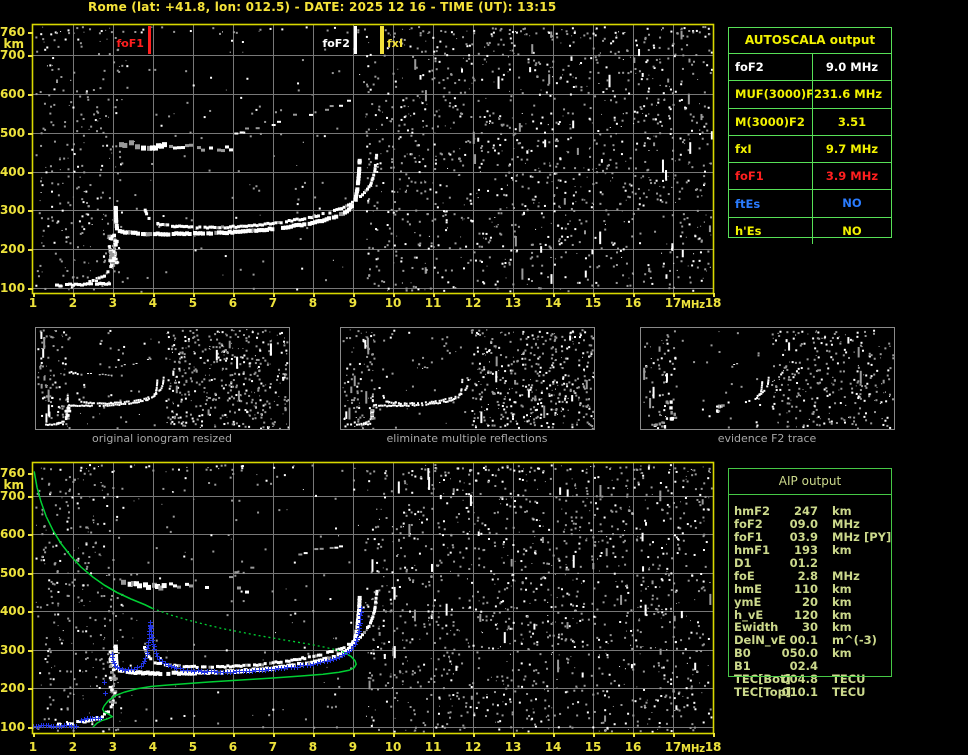 The width and height of the screenshot is (968, 755). I want to click on table-row: foF1 03.9 MHz [PY], so click(810, 536).